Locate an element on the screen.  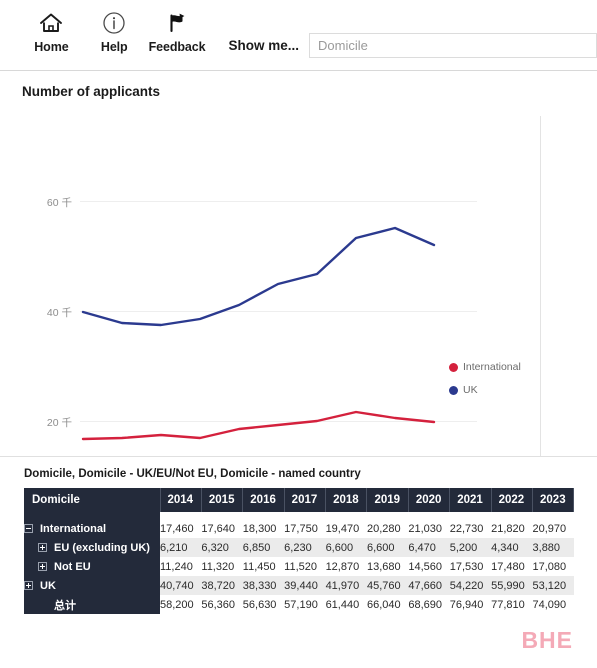
cell-uk-2016: 38,330 is located at coordinates (263, 585).